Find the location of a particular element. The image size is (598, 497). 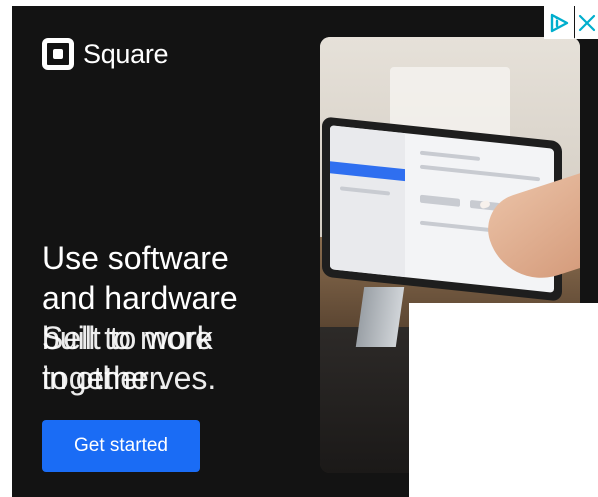

blank-overlay is located at coordinates (503, 400).